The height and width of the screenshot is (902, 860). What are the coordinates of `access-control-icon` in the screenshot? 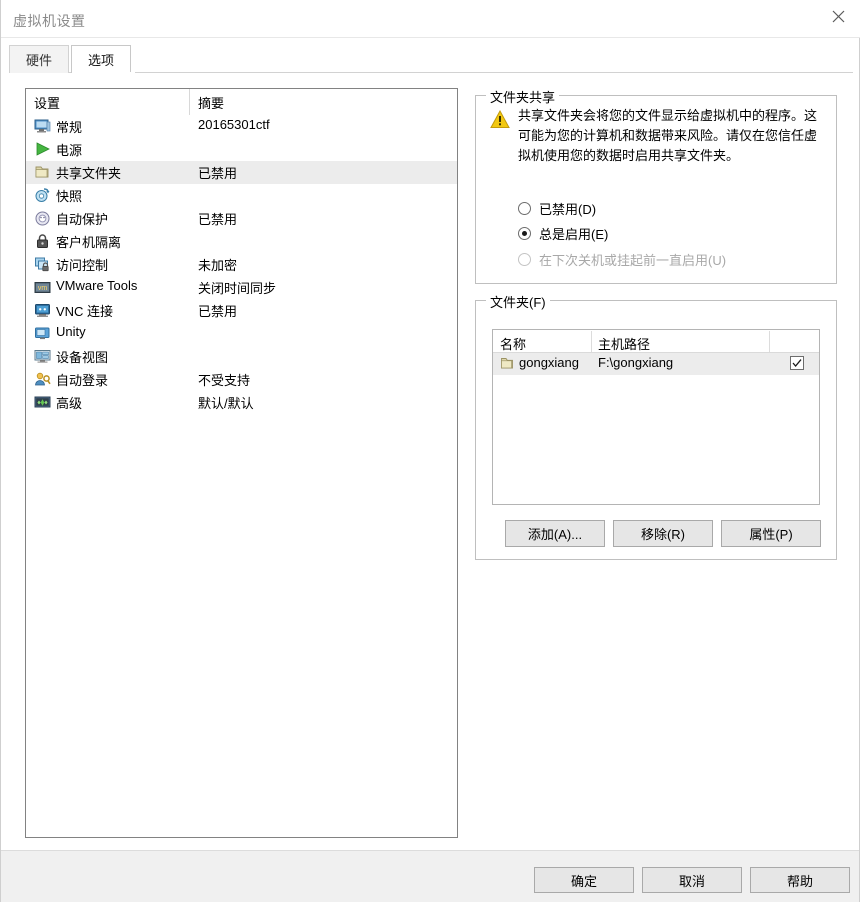 It's located at (42, 264).